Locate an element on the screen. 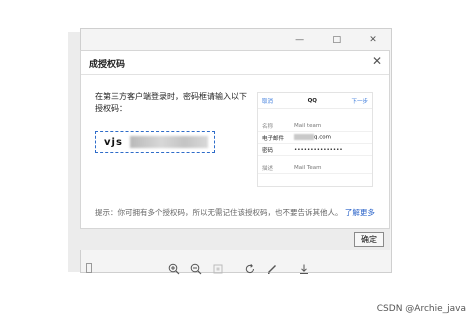 Image resolution: width=474 pixels, height=325 pixels. phone-row-value: Mail Team is located at coordinates (308, 167).